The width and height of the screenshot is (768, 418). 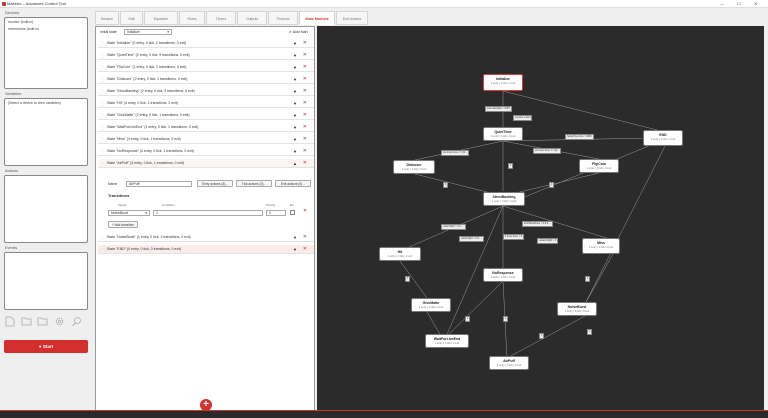 What do you see at coordinates (46, 132) in the screenshot?
I see `variables-panel: (Select a device to view variables)` at bounding box center [46, 132].